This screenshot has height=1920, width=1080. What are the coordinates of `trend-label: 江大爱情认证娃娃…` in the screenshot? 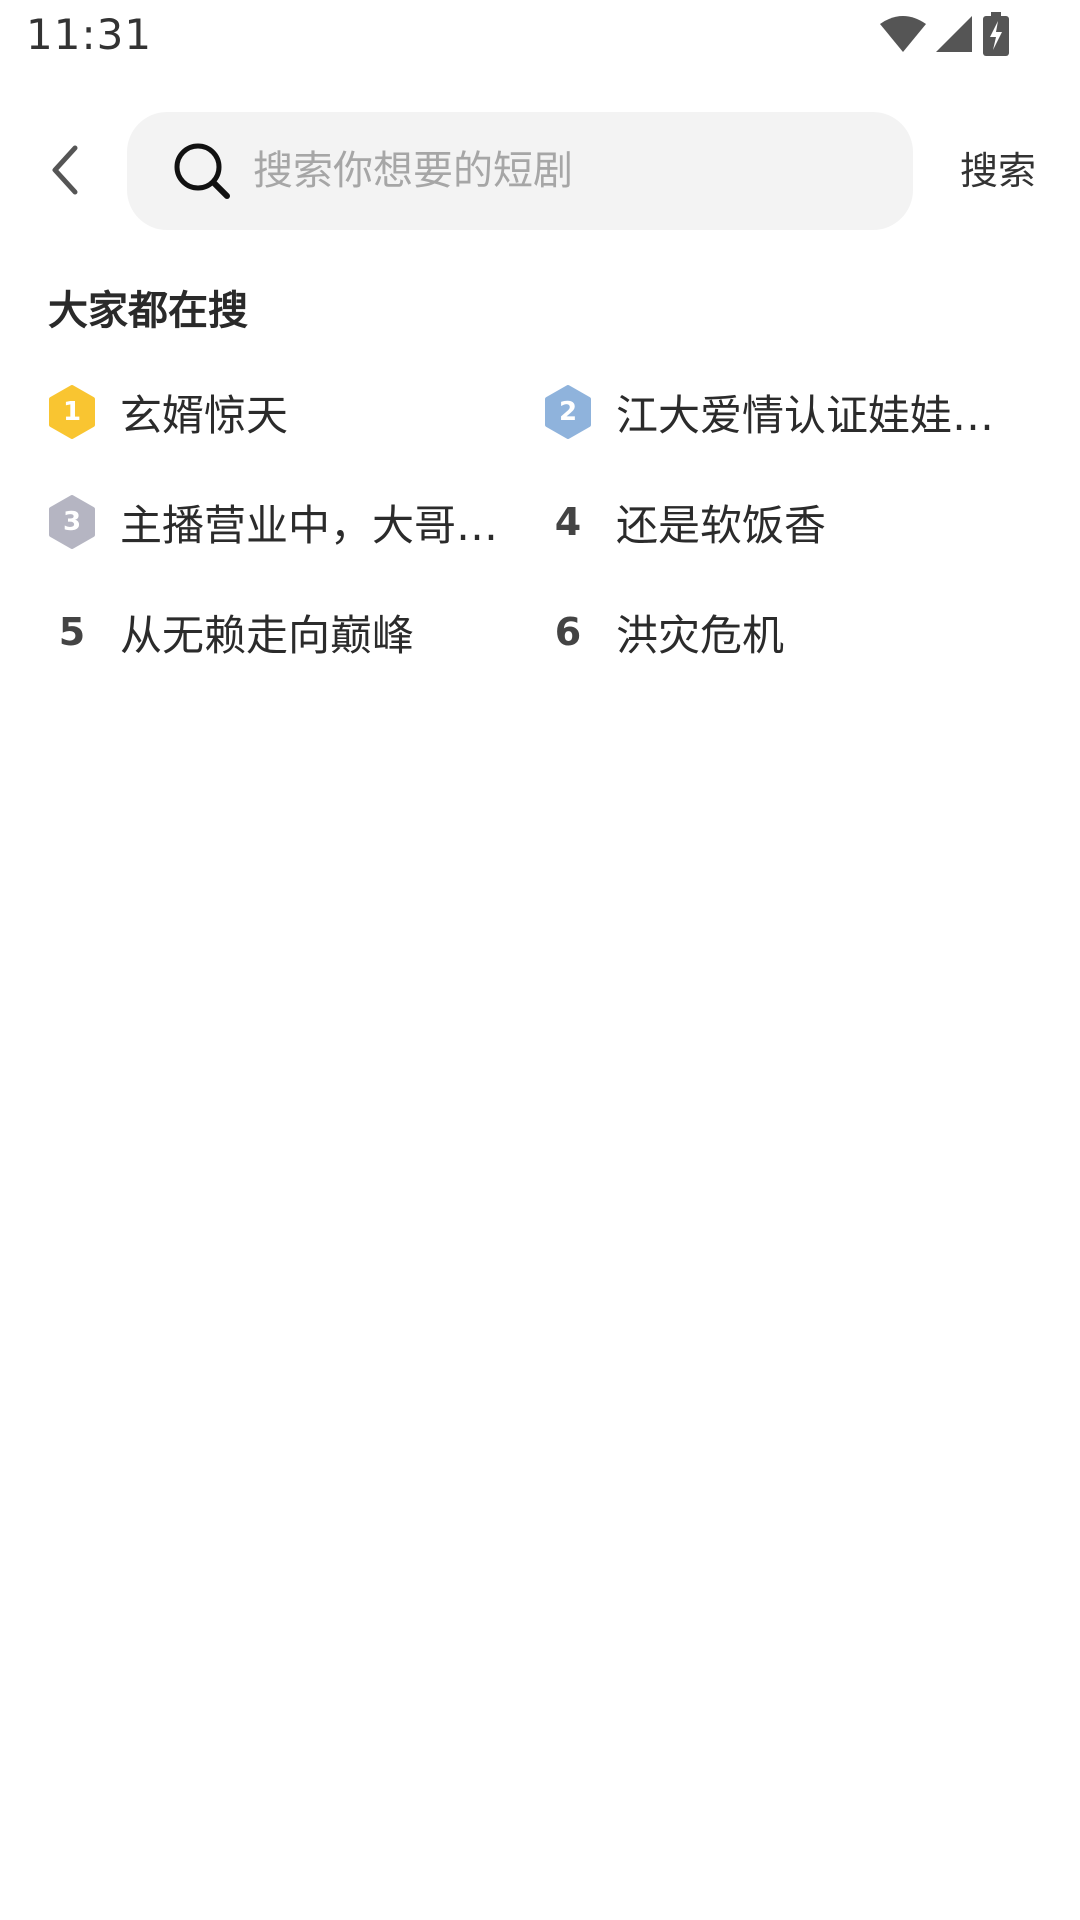 It's located at (805, 415).